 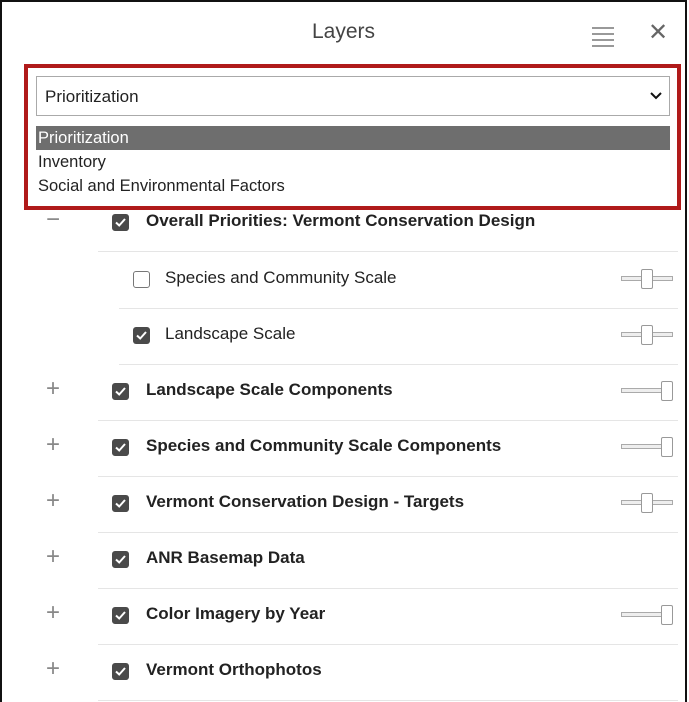 What do you see at coordinates (353, 186) in the screenshot?
I see `dropdown-option: Social and Environmental Factors` at bounding box center [353, 186].